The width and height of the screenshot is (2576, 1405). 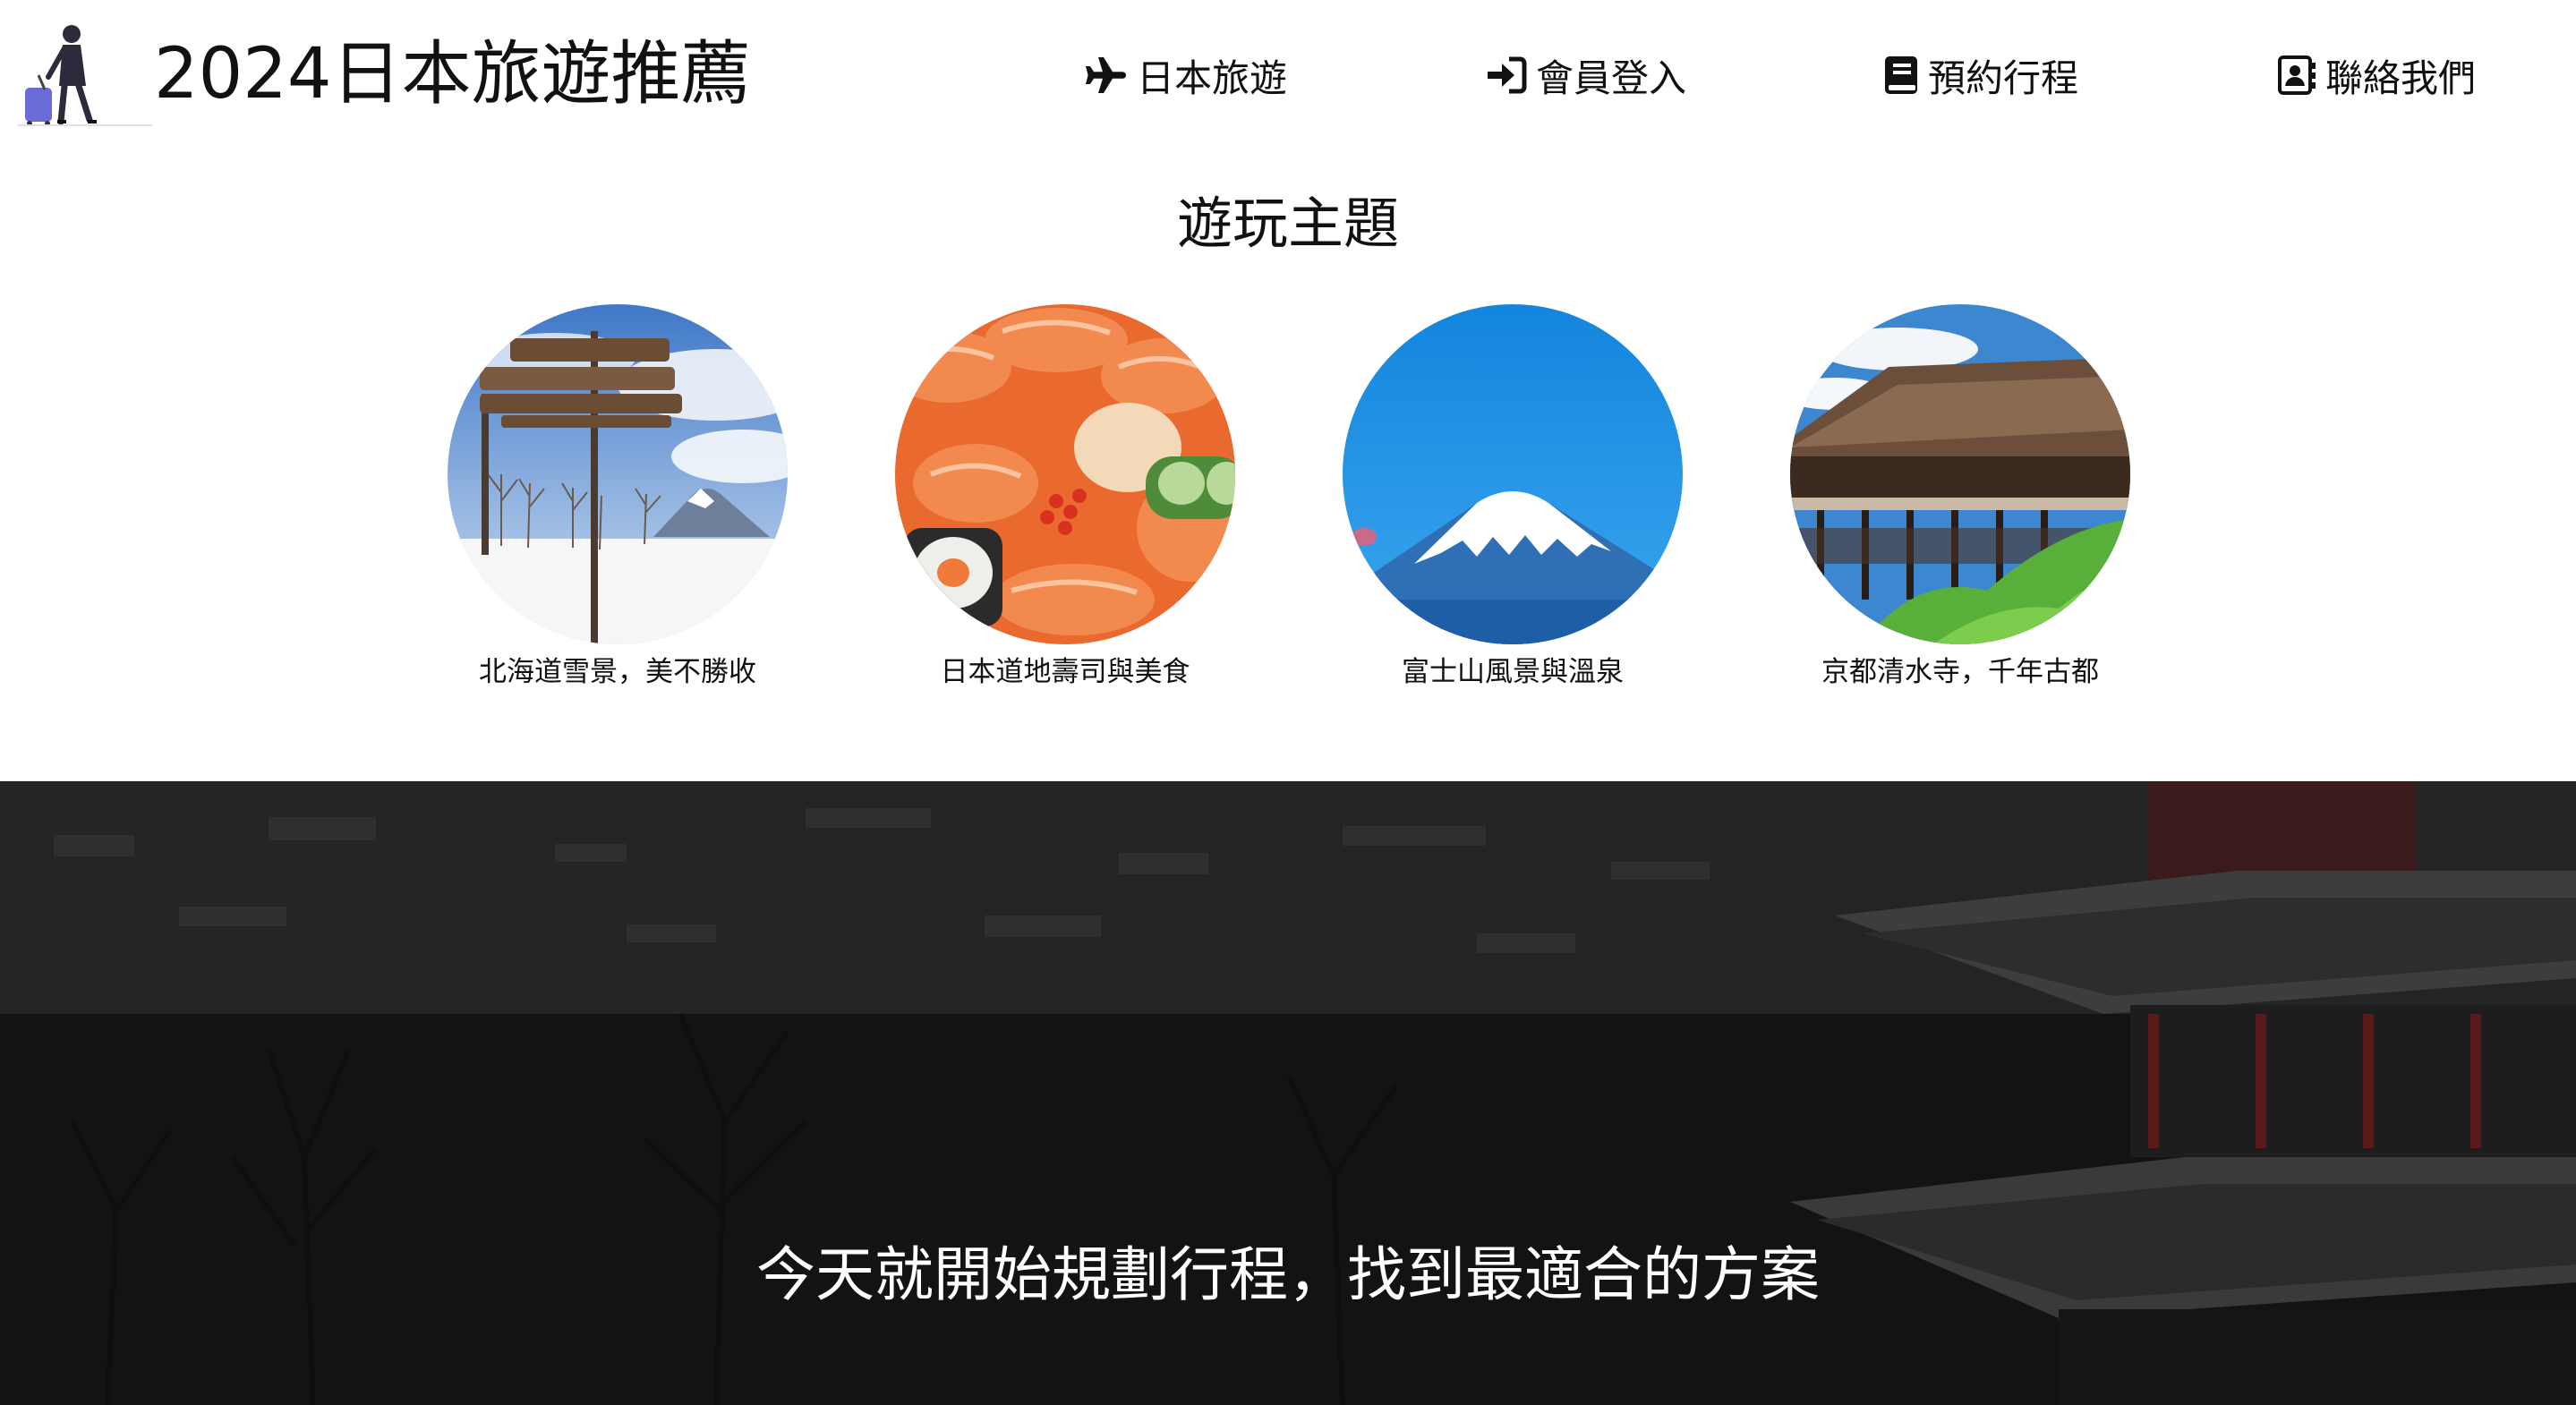 I want to click on theme-caption: 富士山風景與溫泉, so click(x=1513, y=672).